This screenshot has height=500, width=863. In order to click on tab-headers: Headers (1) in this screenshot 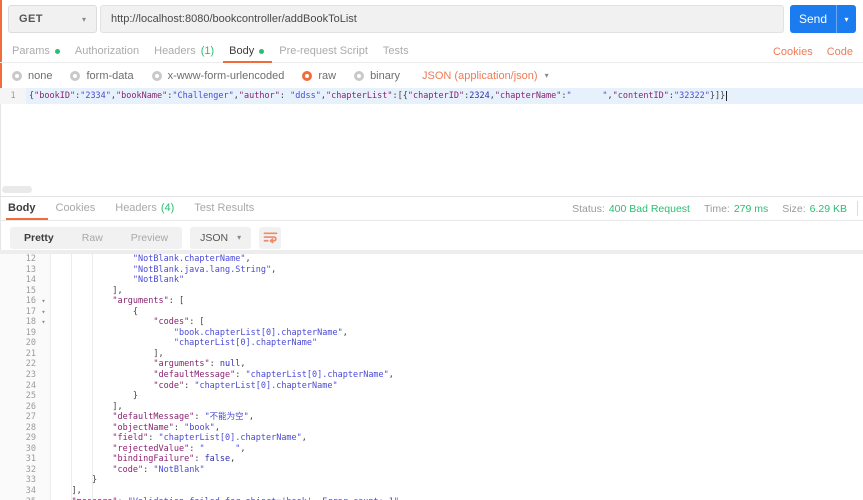, I will do `click(184, 51)`.